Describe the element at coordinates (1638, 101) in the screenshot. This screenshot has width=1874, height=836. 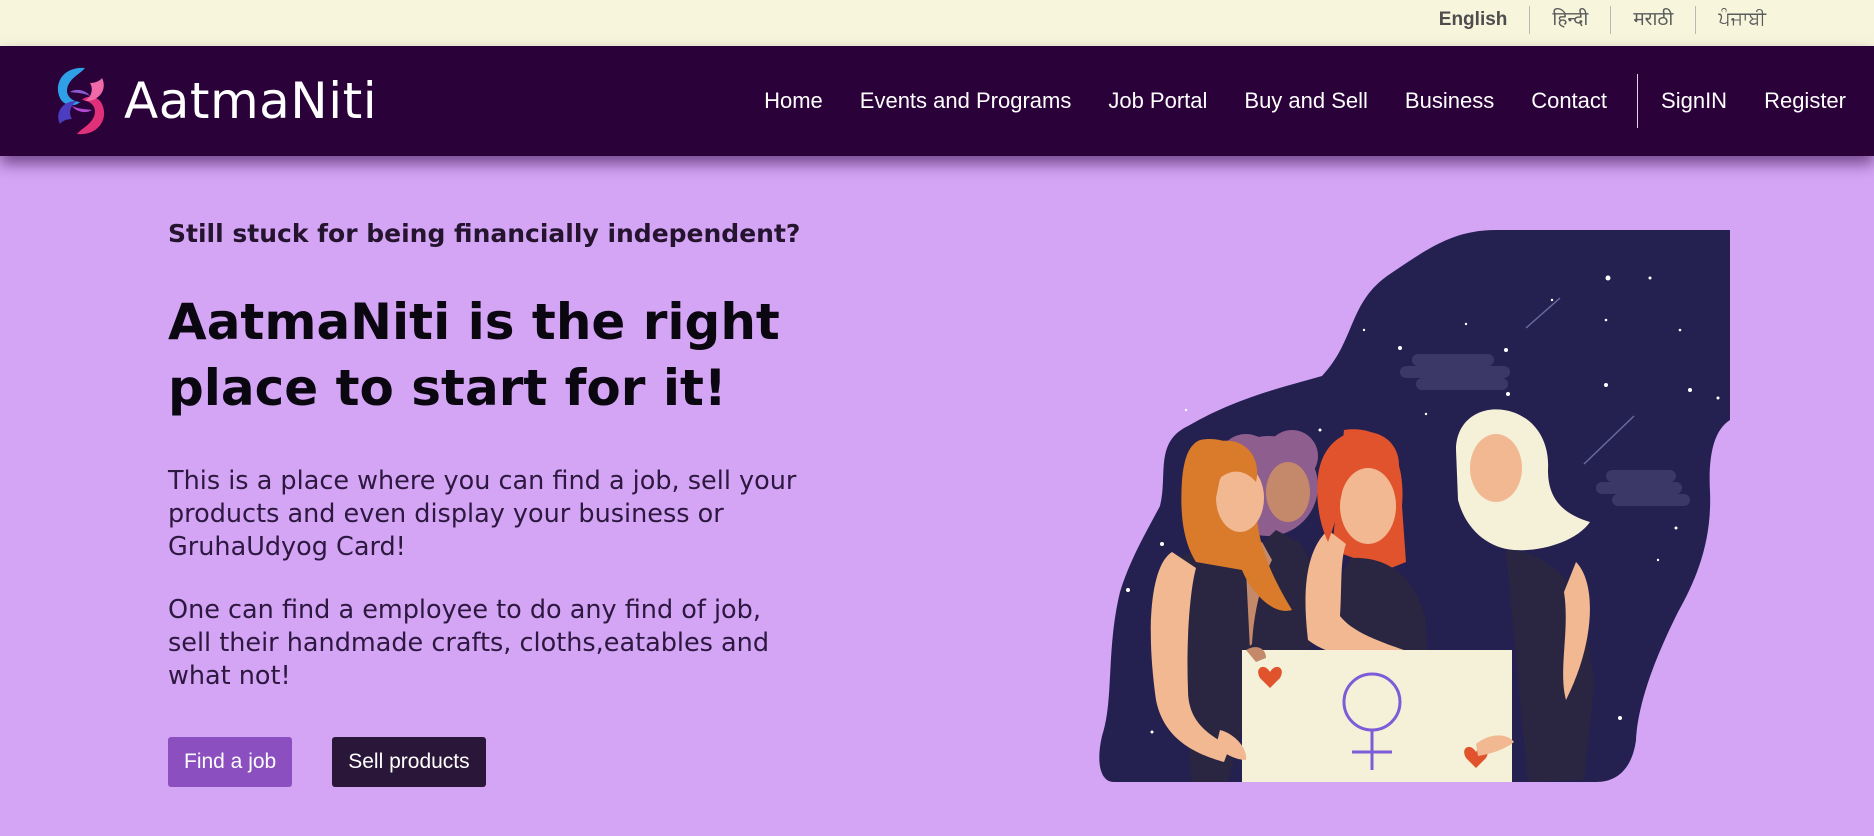
I see `nav-divider` at that location.